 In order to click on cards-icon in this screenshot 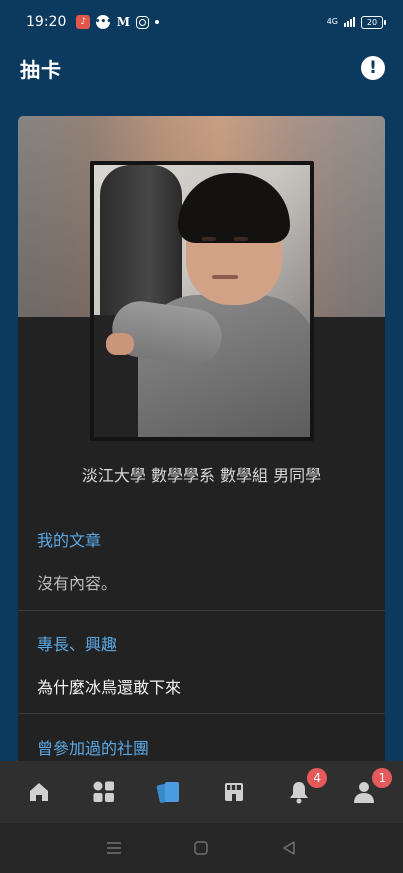, I will do `click(167, 792)`.